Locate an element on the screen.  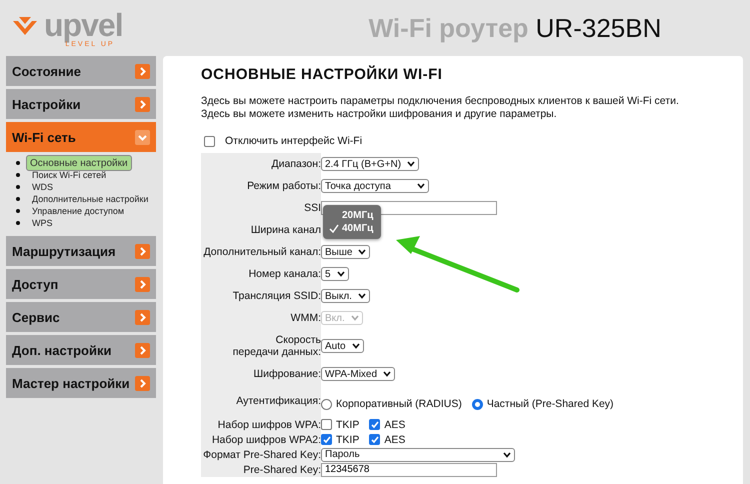
field-label: Режим работы: is located at coordinates (284, 186).